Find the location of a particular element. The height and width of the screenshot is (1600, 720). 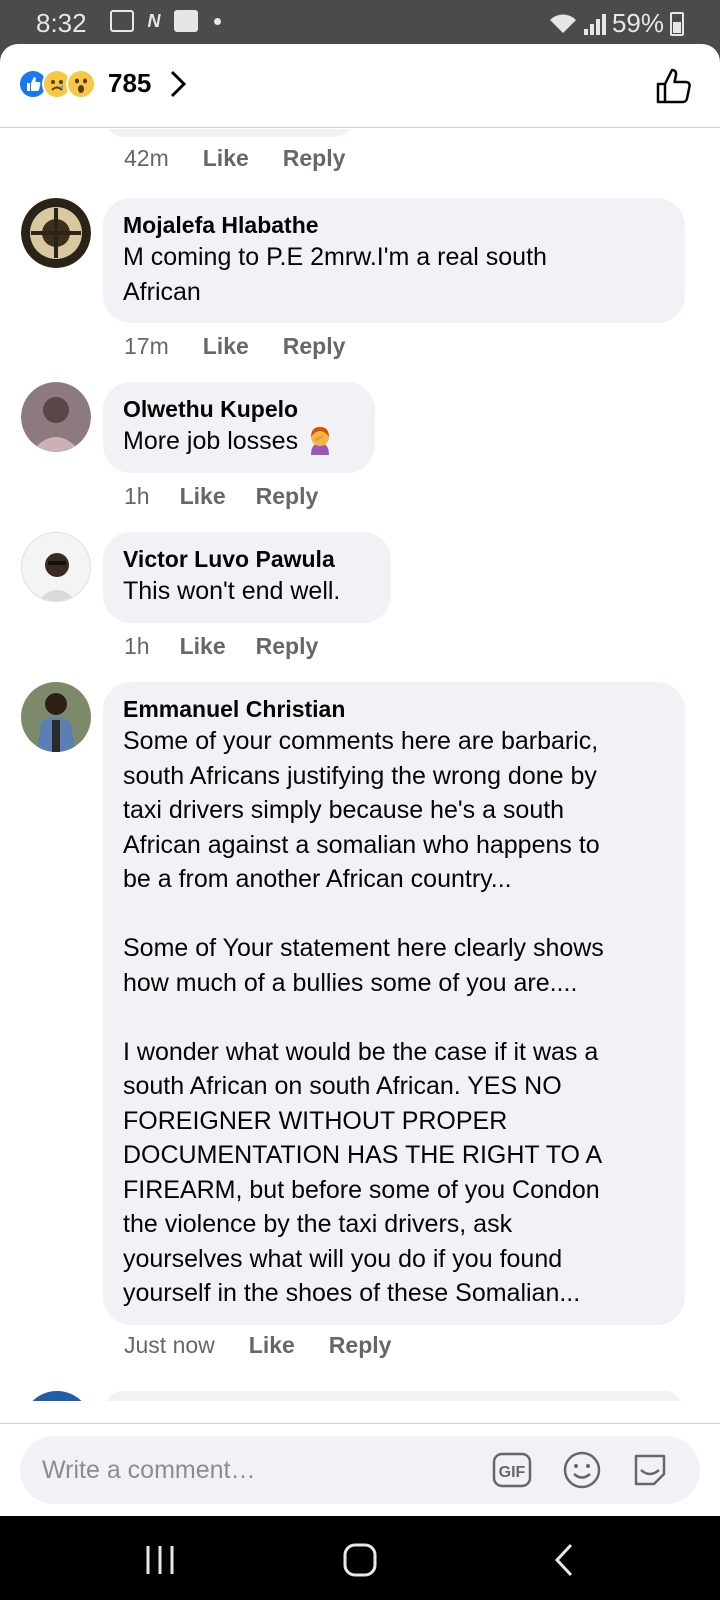

gallery-notification-icon is located at coordinates (122, 21).